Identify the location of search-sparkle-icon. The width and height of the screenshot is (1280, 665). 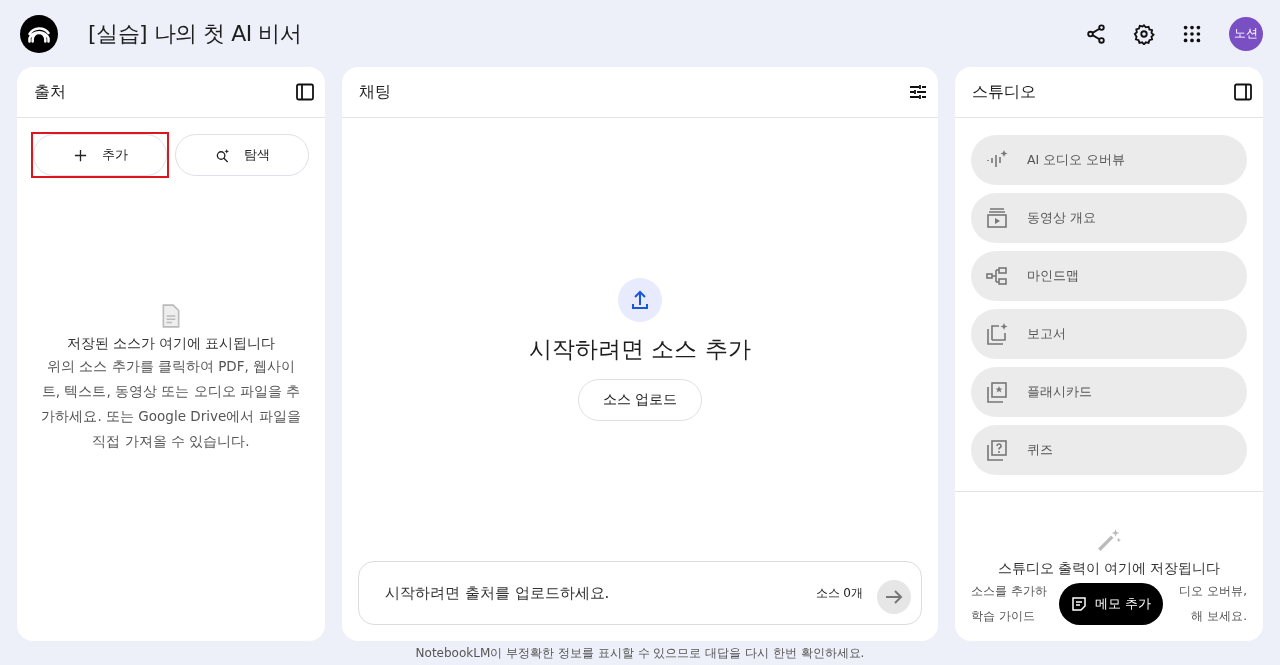
(222, 155).